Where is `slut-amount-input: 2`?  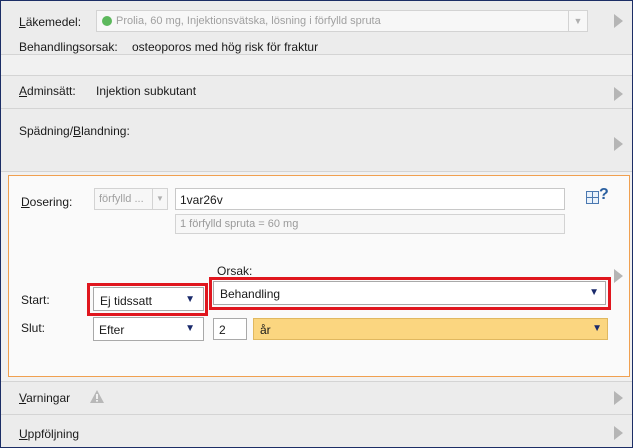
slut-amount-input: 2 is located at coordinates (230, 329).